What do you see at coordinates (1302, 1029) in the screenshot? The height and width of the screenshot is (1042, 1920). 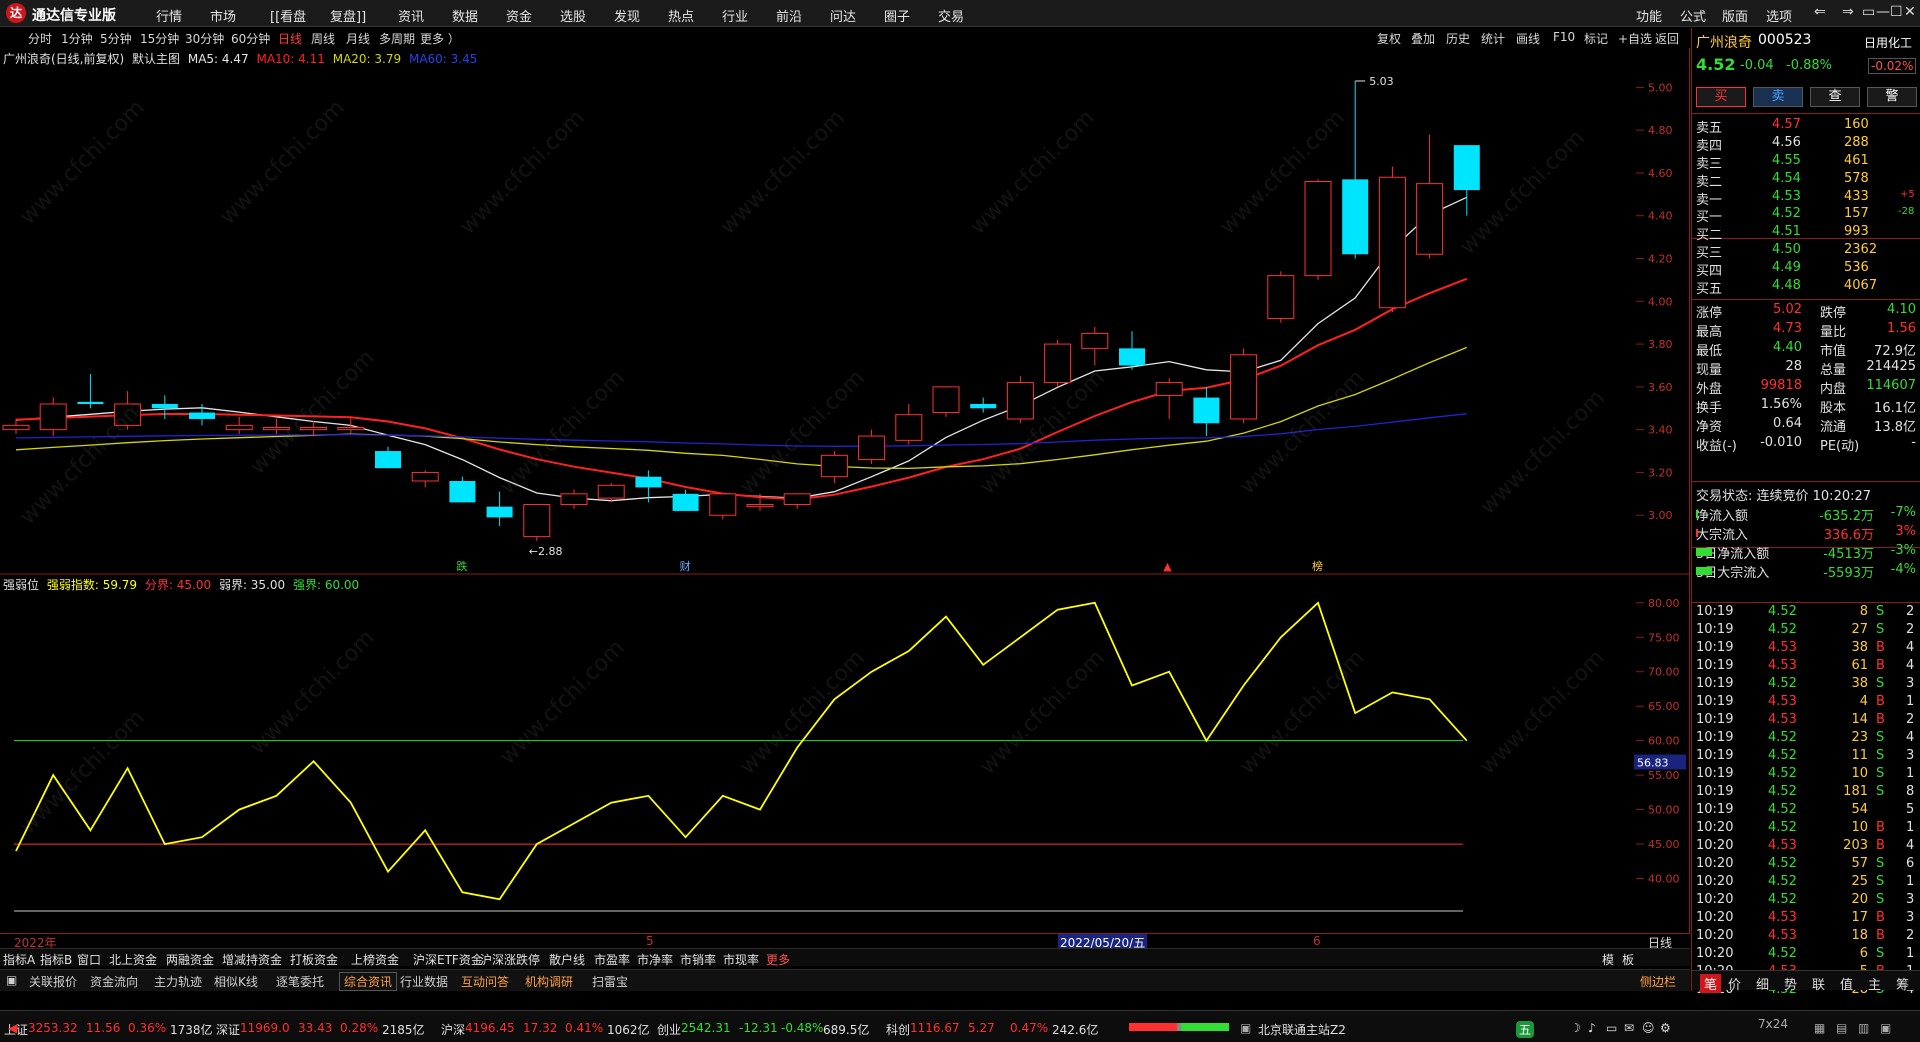 I see `server-name: 北京联通主站Z2` at bounding box center [1302, 1029].